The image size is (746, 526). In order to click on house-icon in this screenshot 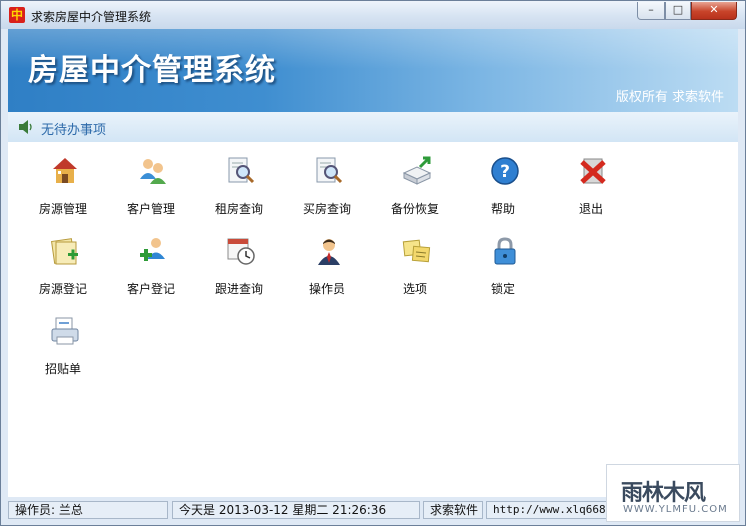, I will do `click(65, 170)`.